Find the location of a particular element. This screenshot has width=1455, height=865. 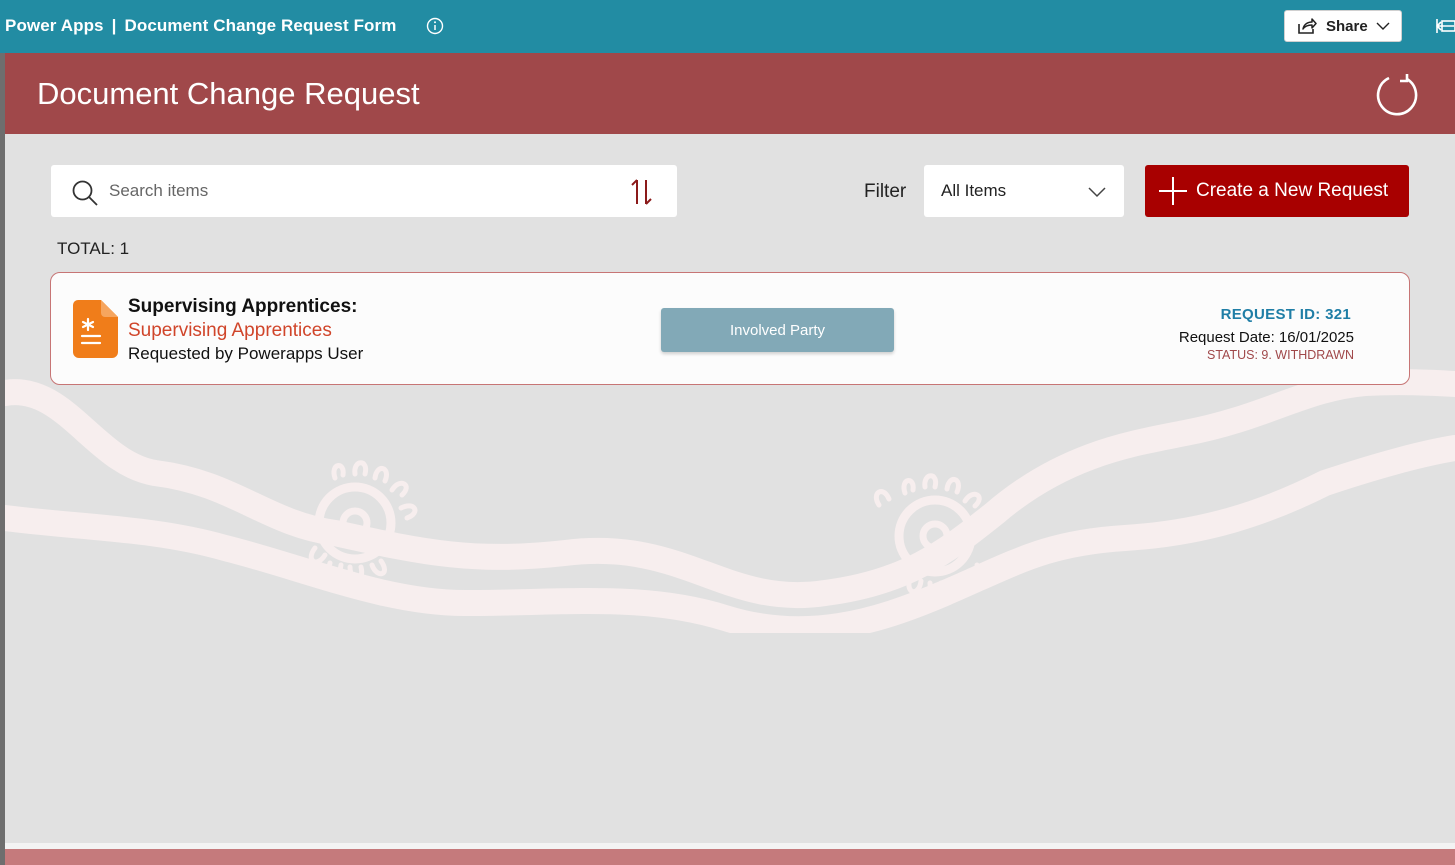

page-title: Document Change Request is located at coordinates (228, 93).